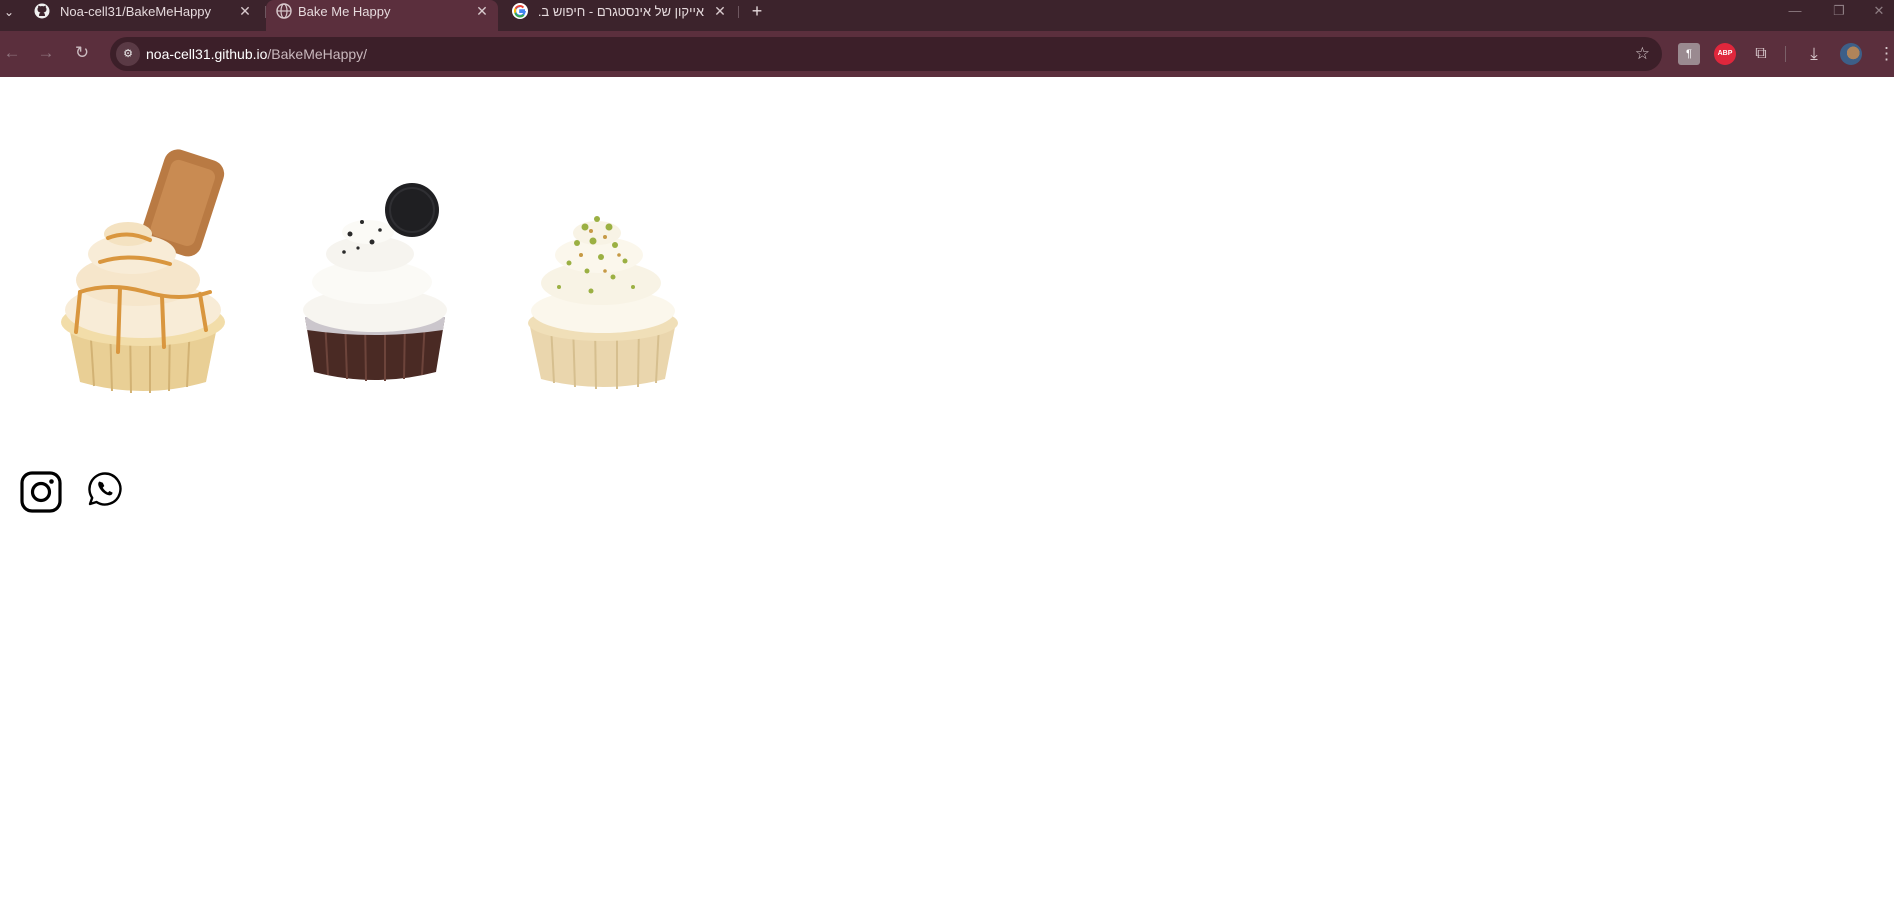 The image size is (1894, 905). Describe the element at coordinates (317, 54) in the screenshot. I see `url-path: /BakeMeHappy/` at that location.